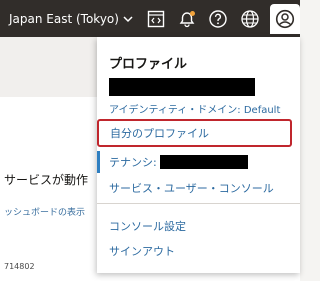 This screenshot has width=320, height=281. Describe the element at coordinates (182, 87) in the screenshot. I see `redacted-user-name` at that location.